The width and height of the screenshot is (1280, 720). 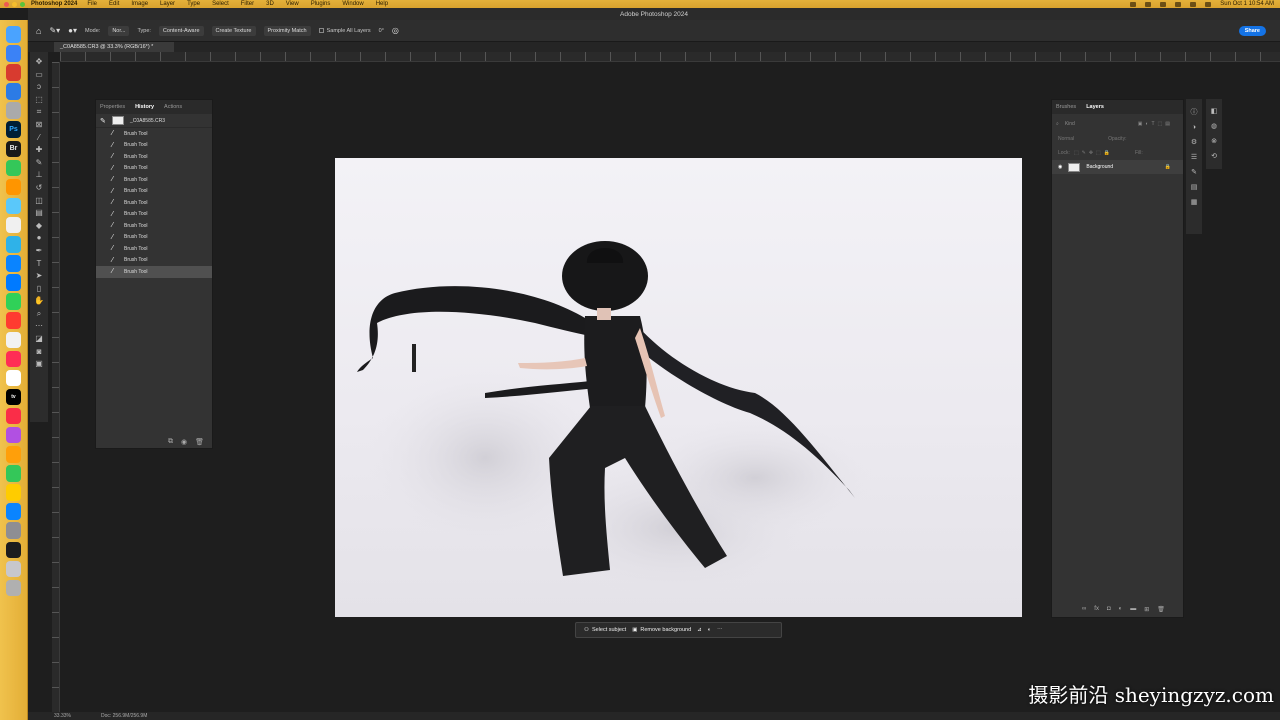 I want to click on document-tab: _C0A8585.CR3 @ 33.3% (RGB/16*) *, so click(x=114, y=47).